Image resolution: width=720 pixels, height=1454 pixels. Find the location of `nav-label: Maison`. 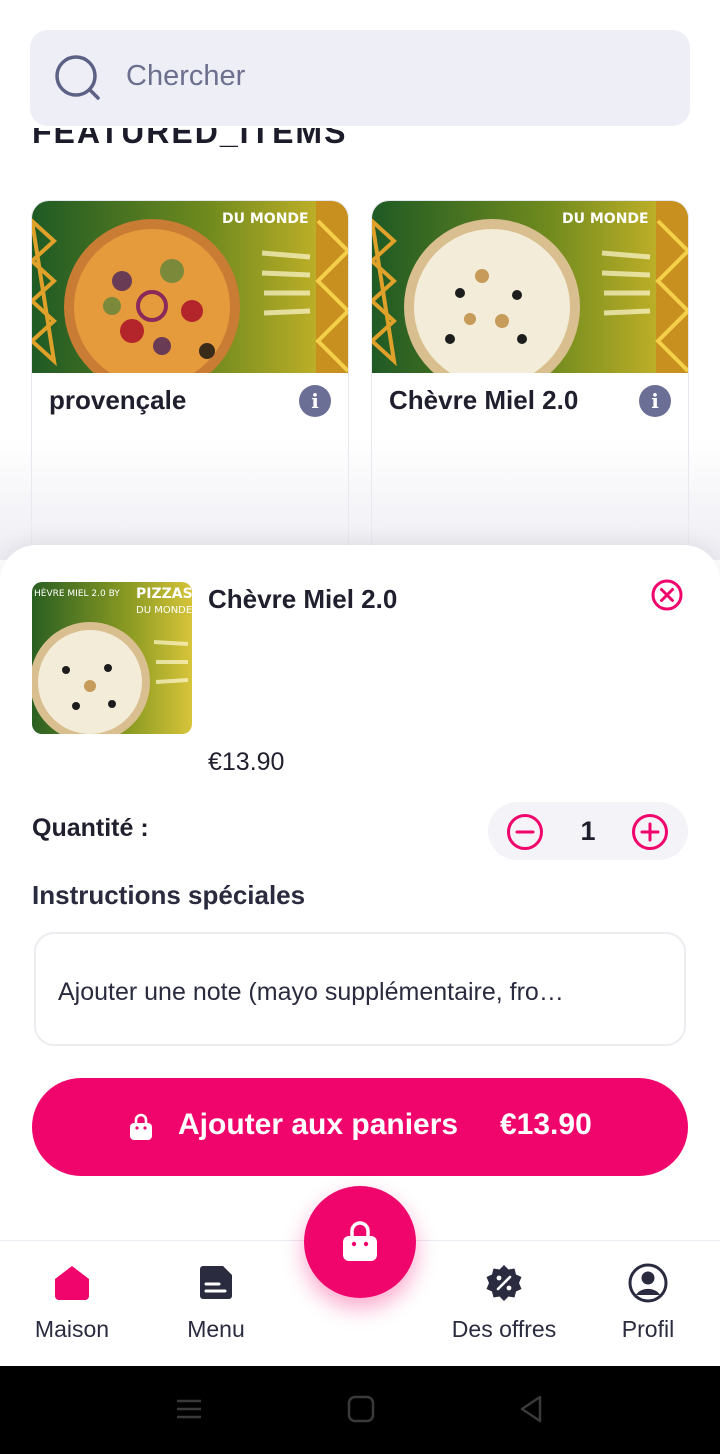

nav-label: Maison is located at coordinates (72, 1329).